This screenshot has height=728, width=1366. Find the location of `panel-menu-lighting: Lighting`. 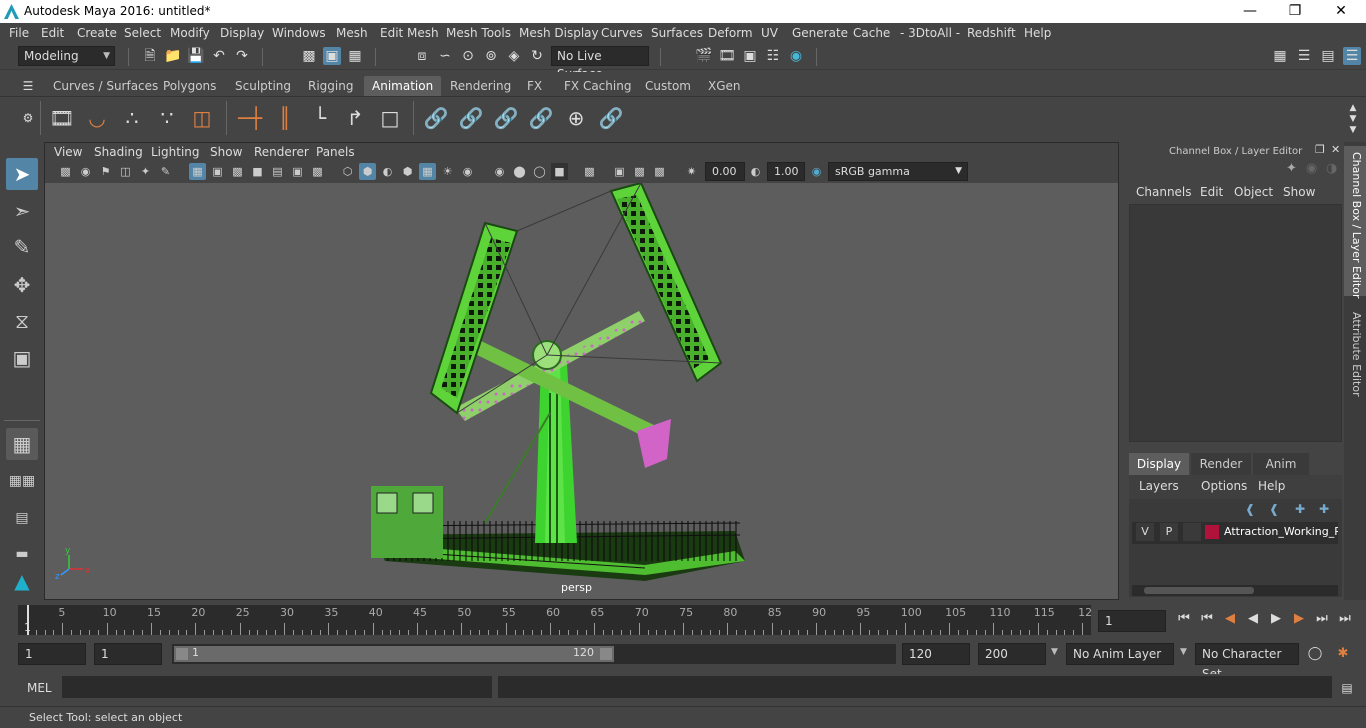

panel-menu-lighting: Lighting is located at coordinates (175, 152).